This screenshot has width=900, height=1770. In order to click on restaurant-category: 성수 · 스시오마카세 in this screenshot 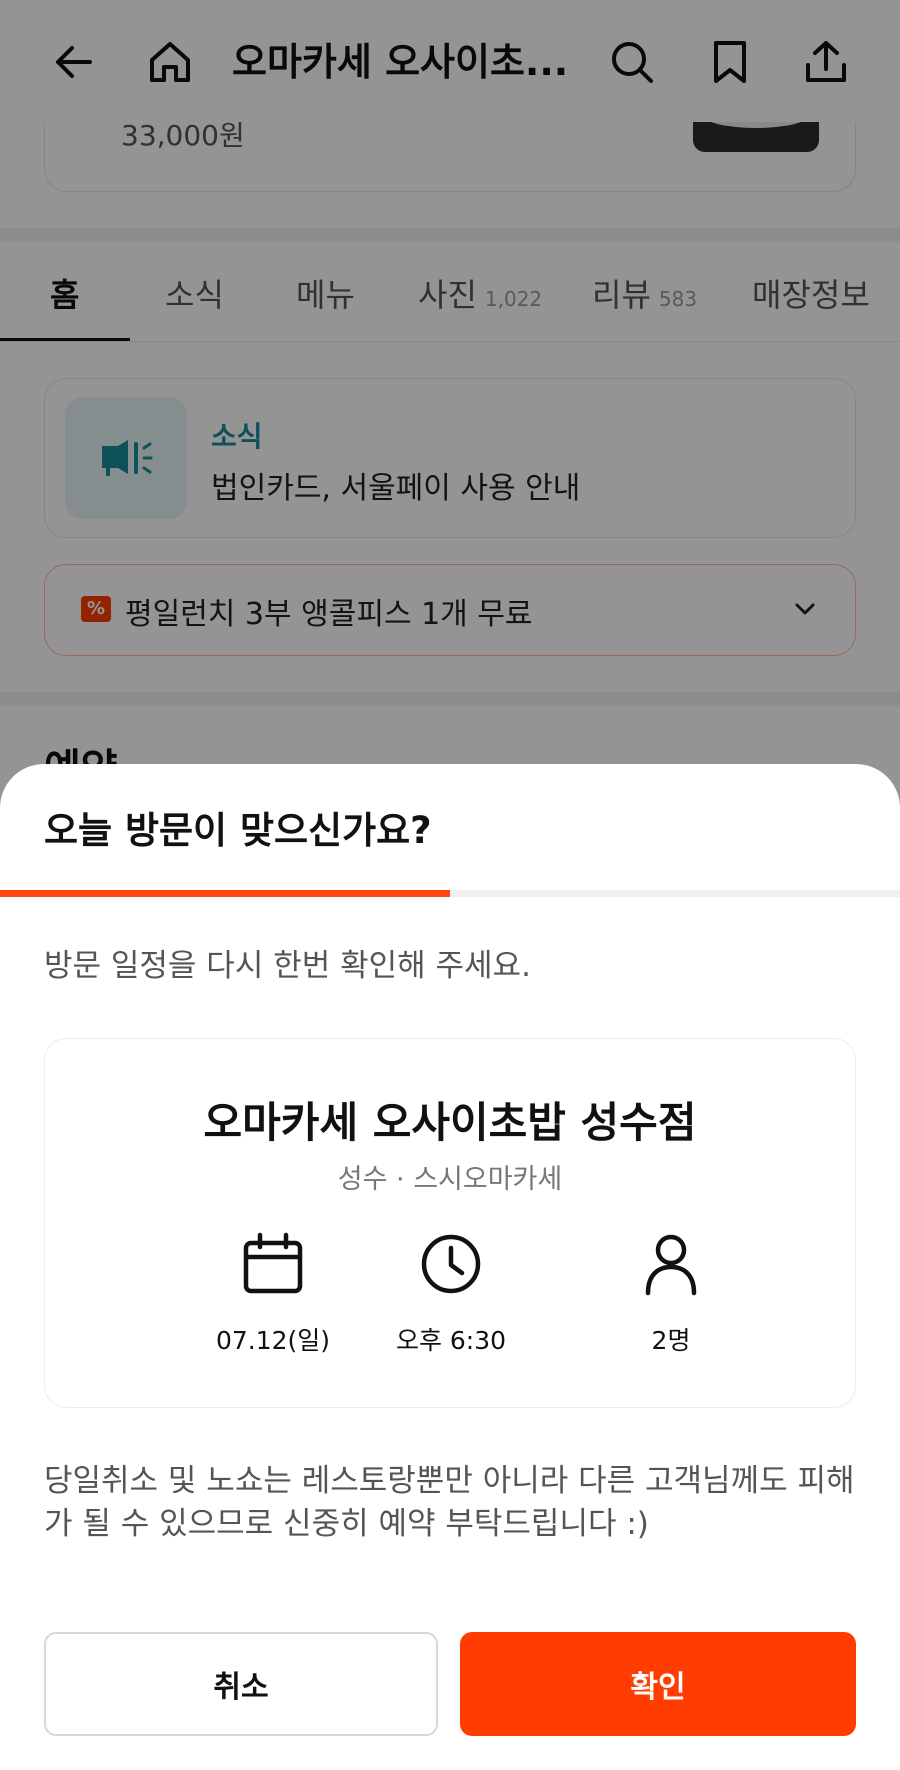, I will do `click(450, 1179)`.